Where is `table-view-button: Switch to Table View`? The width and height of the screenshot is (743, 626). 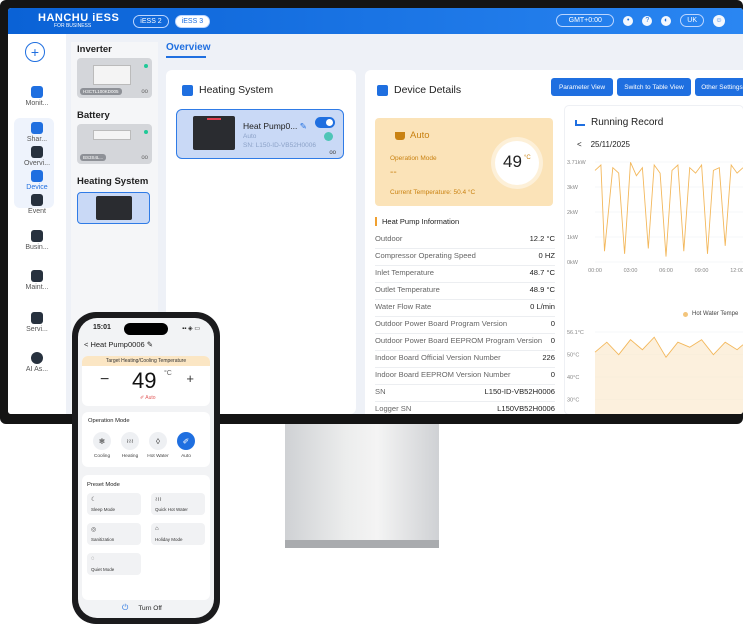
table-view-button: Switch to Table View is located at coordinates (654, 87).